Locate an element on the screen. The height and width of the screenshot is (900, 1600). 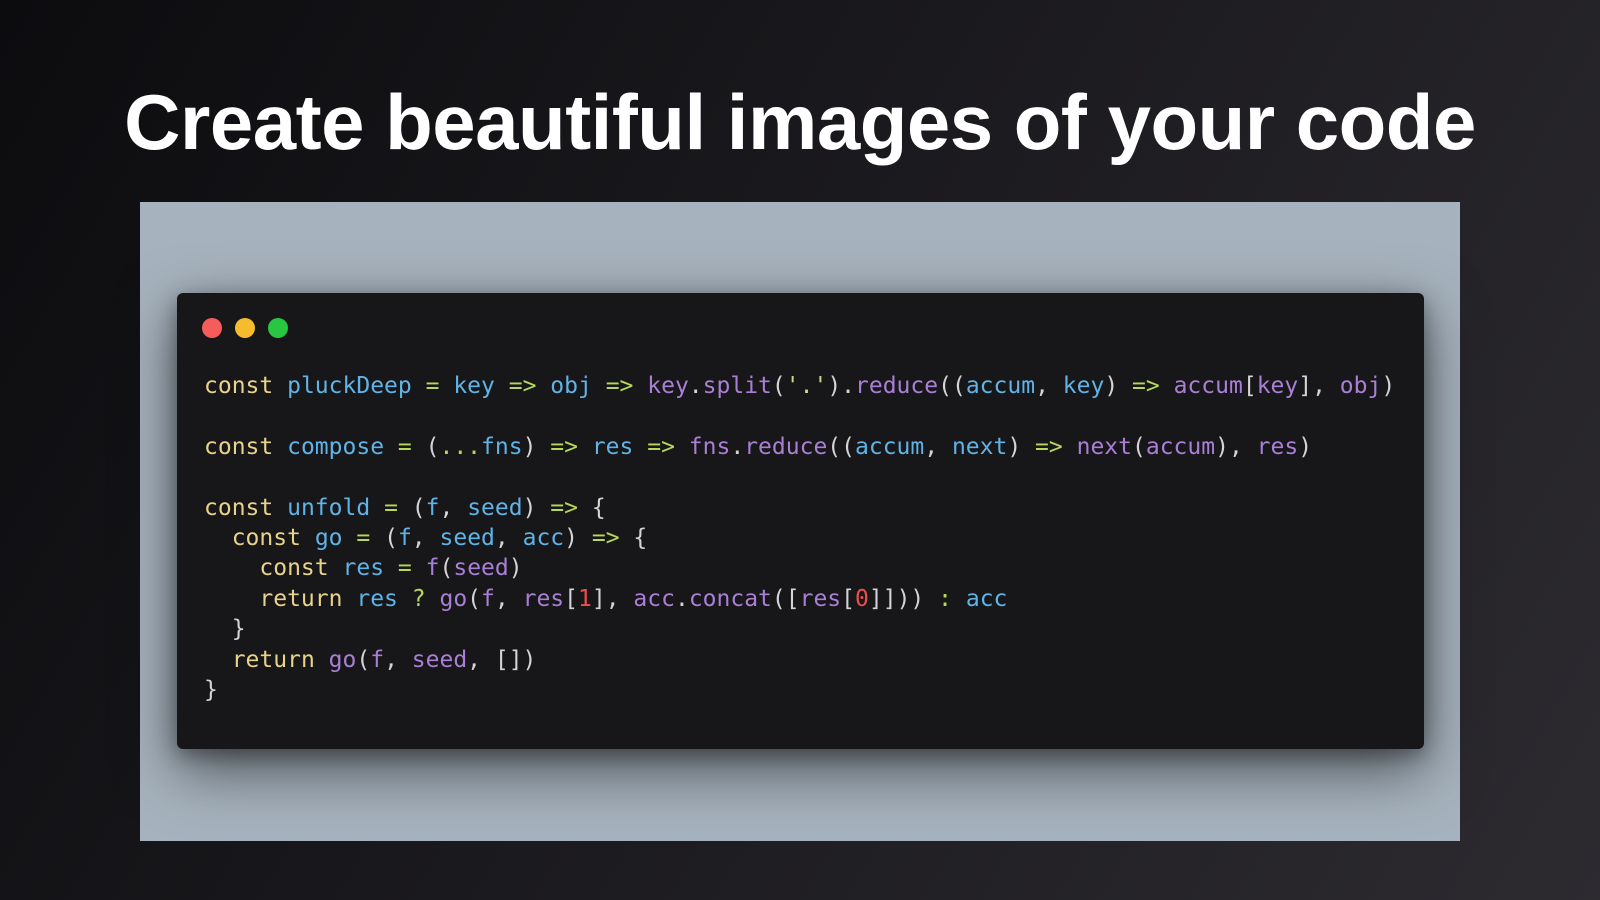
code-token-prop: acc is located at coordinates (654, 598).